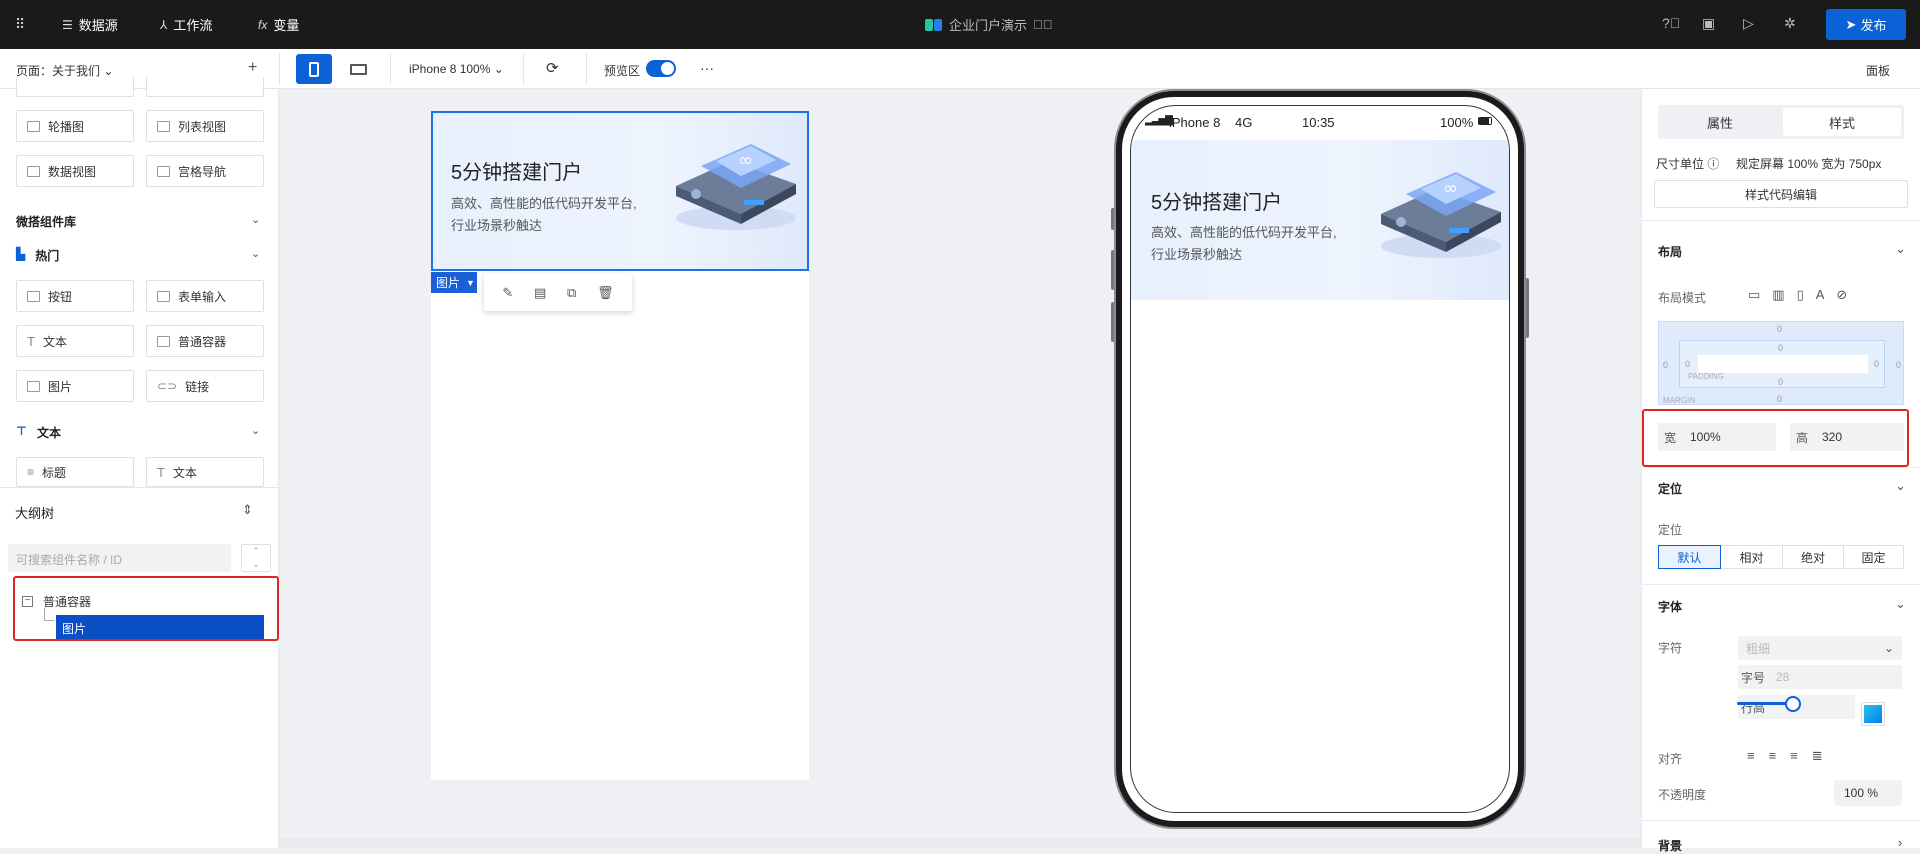 The image size is (1920, 854). Describe the element at coordinates (75, 126) in the screenshot. I see `component-carousel: 轮播图` at that location.